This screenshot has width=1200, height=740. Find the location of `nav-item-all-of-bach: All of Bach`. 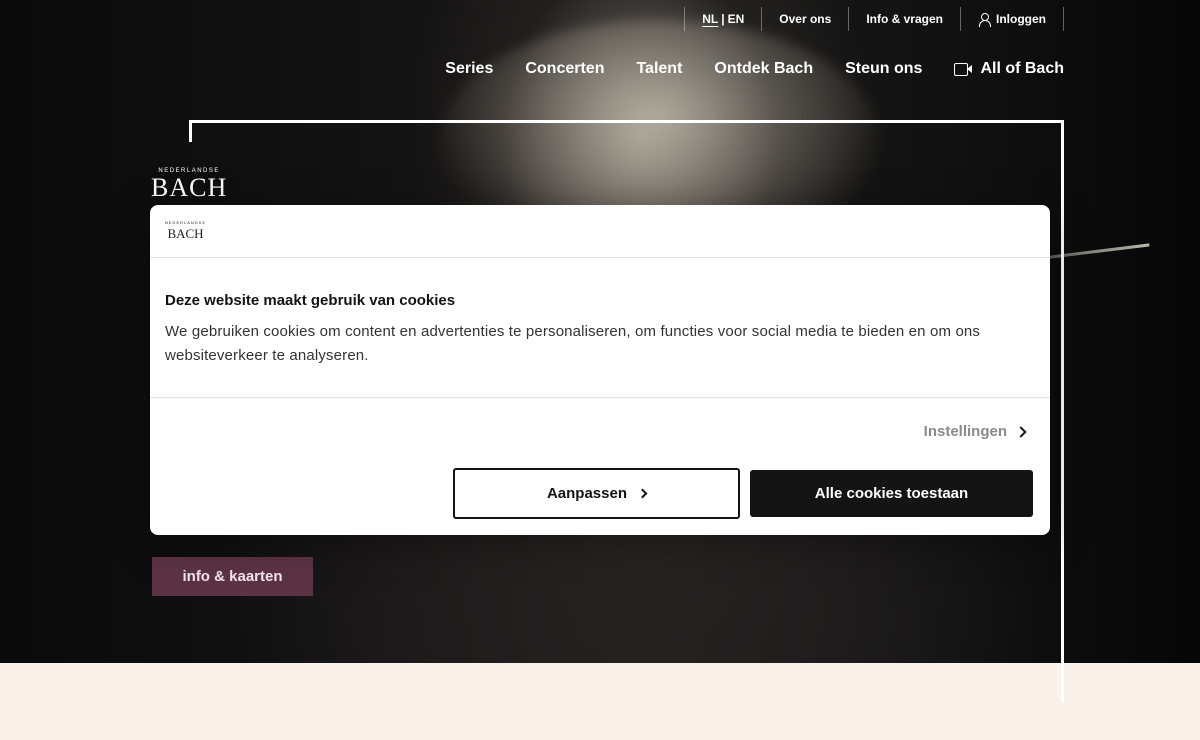

nav-item-all-of-bach: All of Bach is located at coordinates (1009, 69).